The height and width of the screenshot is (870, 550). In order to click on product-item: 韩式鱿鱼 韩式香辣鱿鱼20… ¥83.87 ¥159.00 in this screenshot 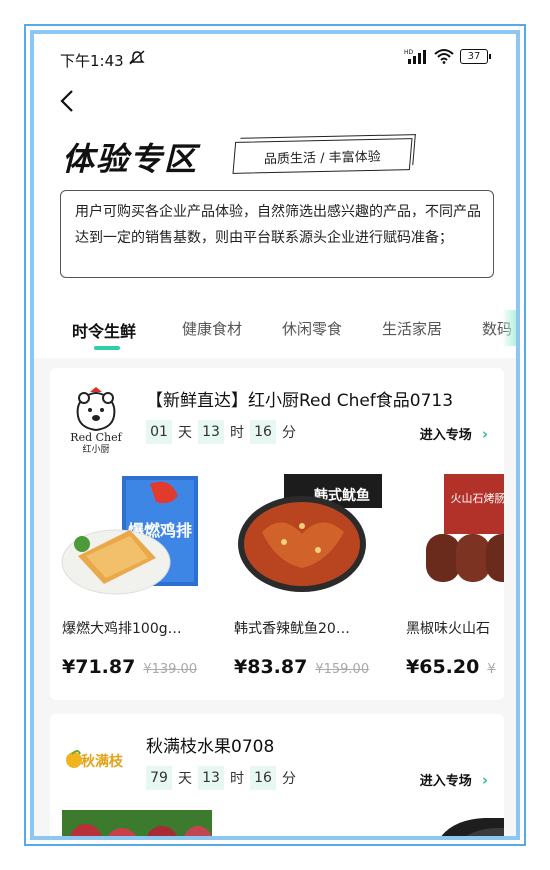, I will do `click(302, 586)`.